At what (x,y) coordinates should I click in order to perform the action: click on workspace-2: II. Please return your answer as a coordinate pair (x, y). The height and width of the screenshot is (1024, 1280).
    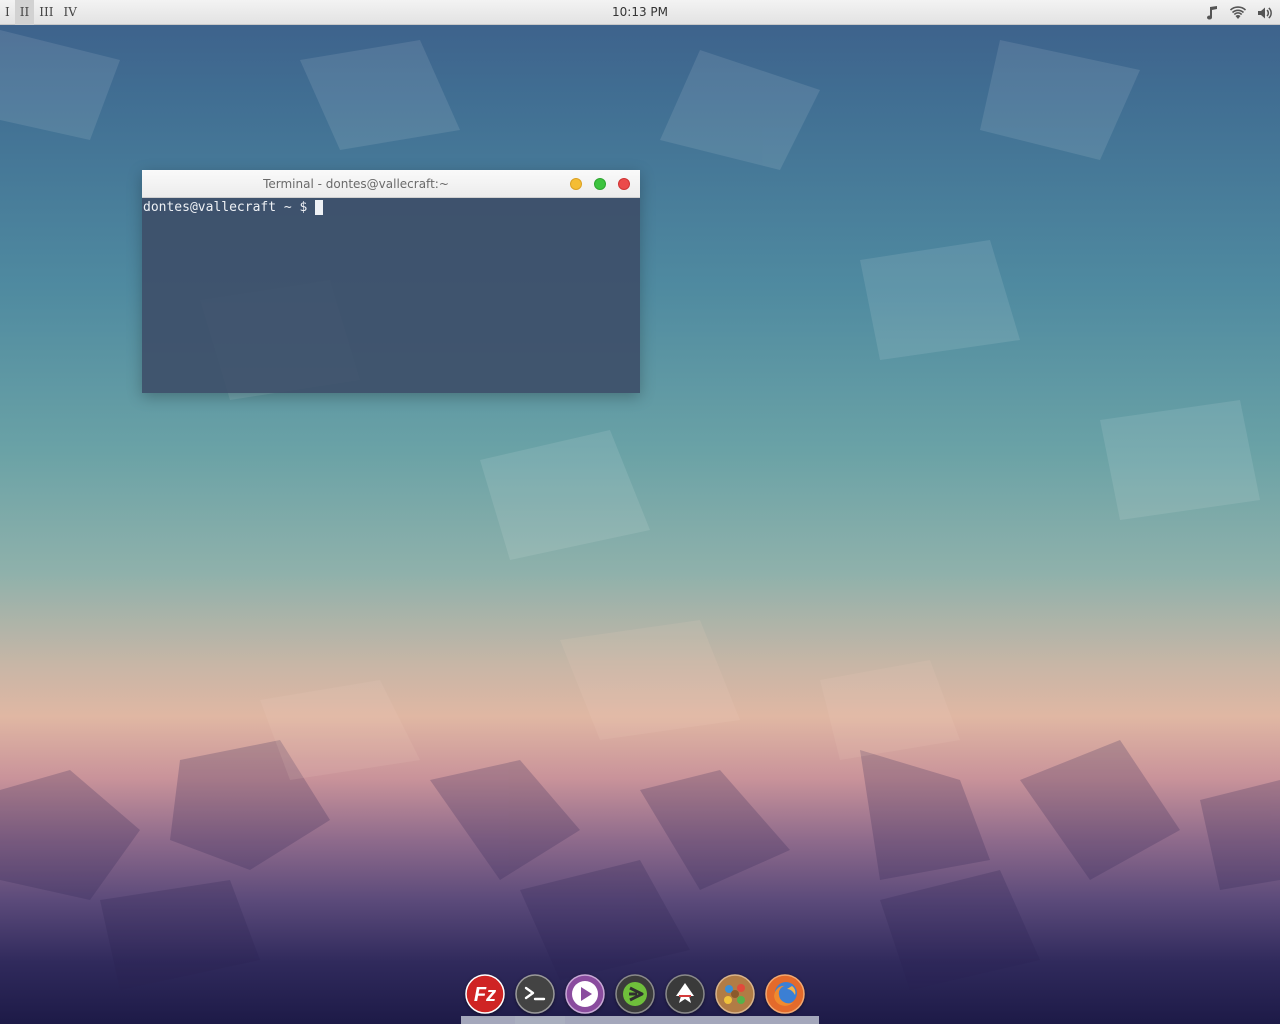
    Looking at the image, I should click on (24, 12).